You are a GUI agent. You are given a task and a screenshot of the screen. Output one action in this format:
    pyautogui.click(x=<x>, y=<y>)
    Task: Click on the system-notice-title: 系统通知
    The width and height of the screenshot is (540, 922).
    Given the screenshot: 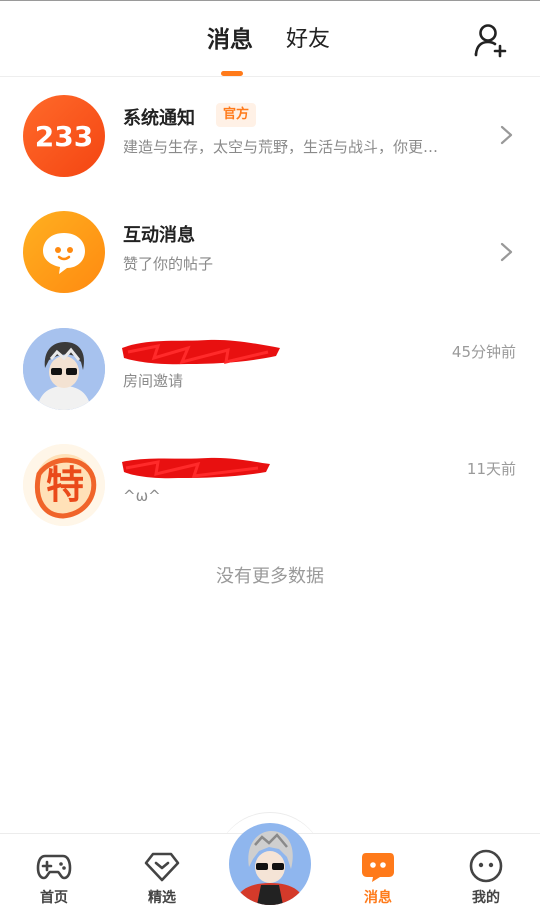 What is the action you would take?
    pyautogui.click(x=159, y=118)
    